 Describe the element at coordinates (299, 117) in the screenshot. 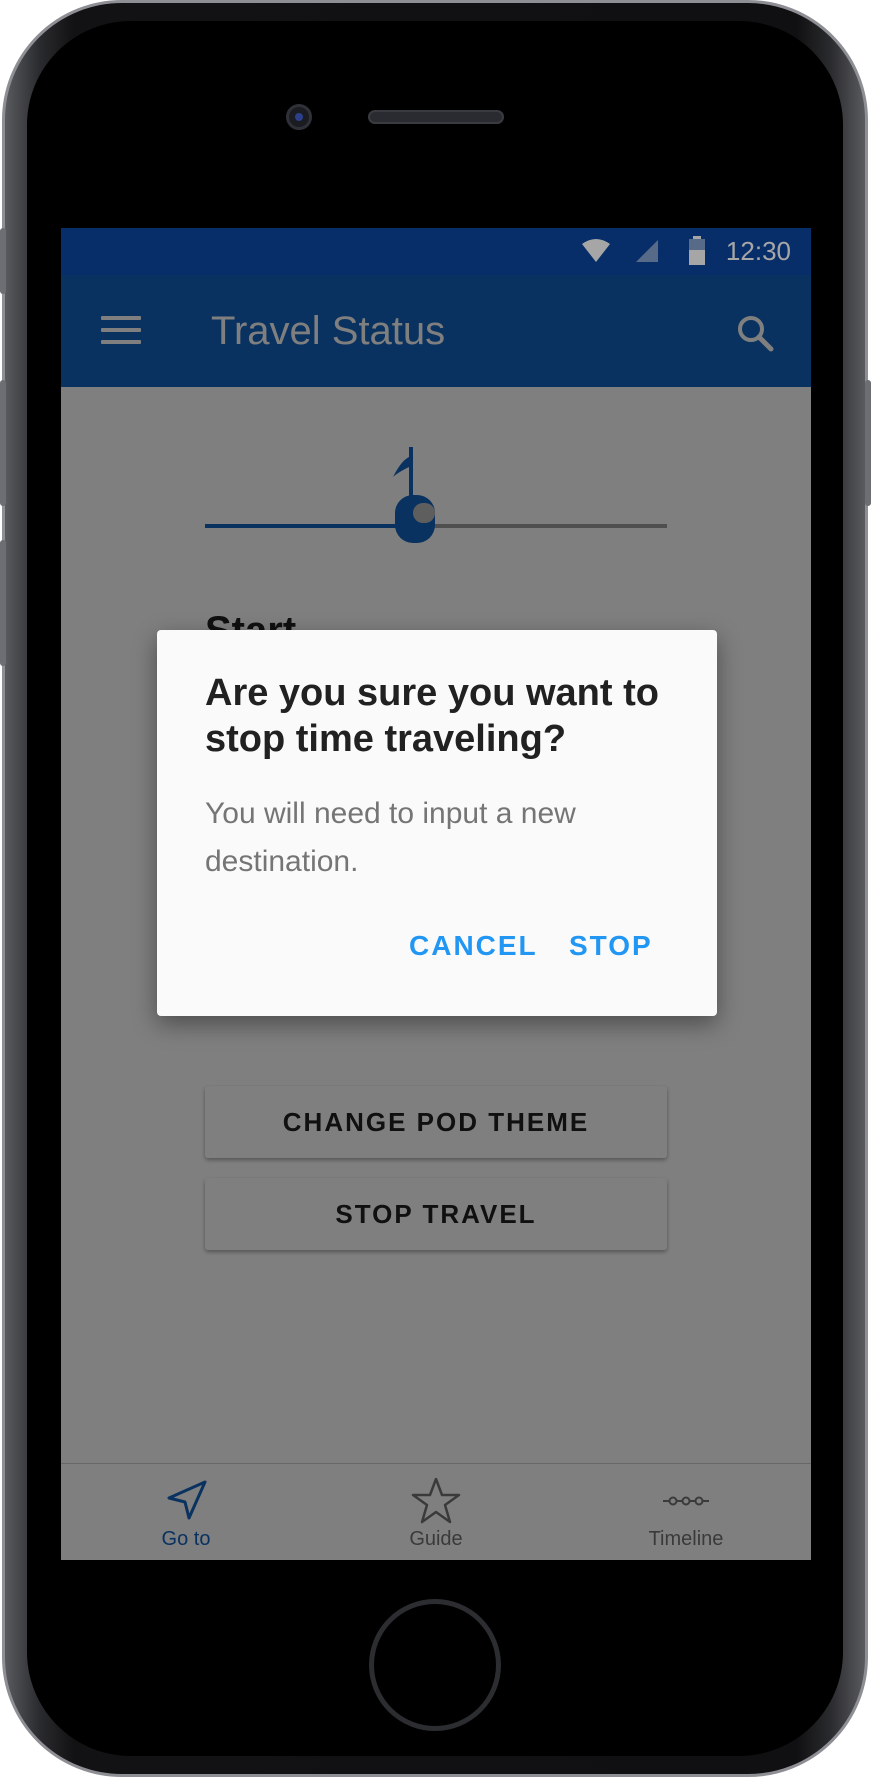

I see `front-camera` at that location.